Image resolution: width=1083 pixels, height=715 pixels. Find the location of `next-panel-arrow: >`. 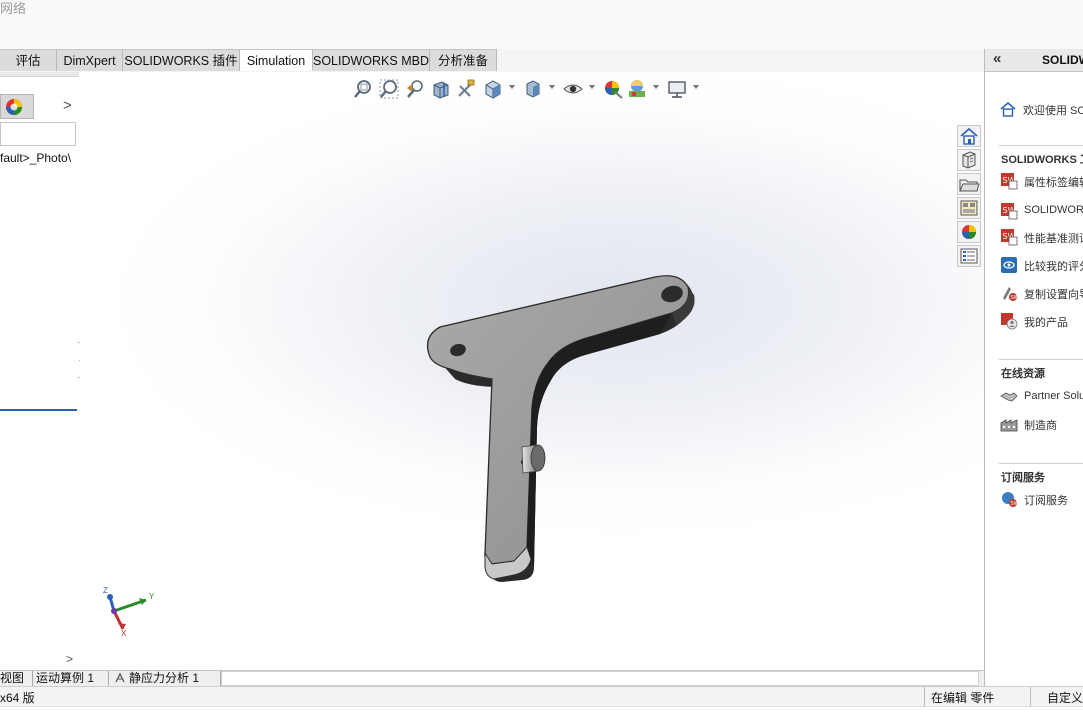

next-panel-arrow: > is located at coordinates (67, 105).